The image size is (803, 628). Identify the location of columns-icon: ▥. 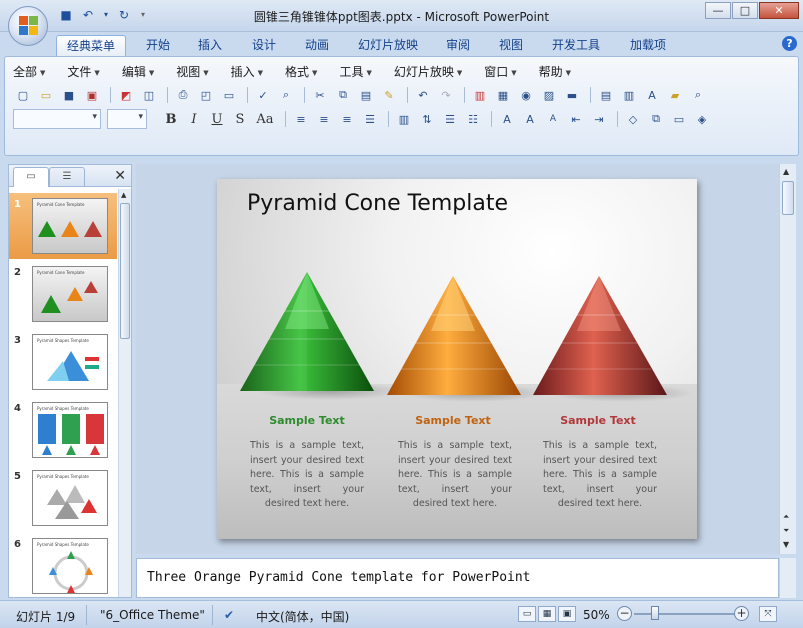
(404, 119).